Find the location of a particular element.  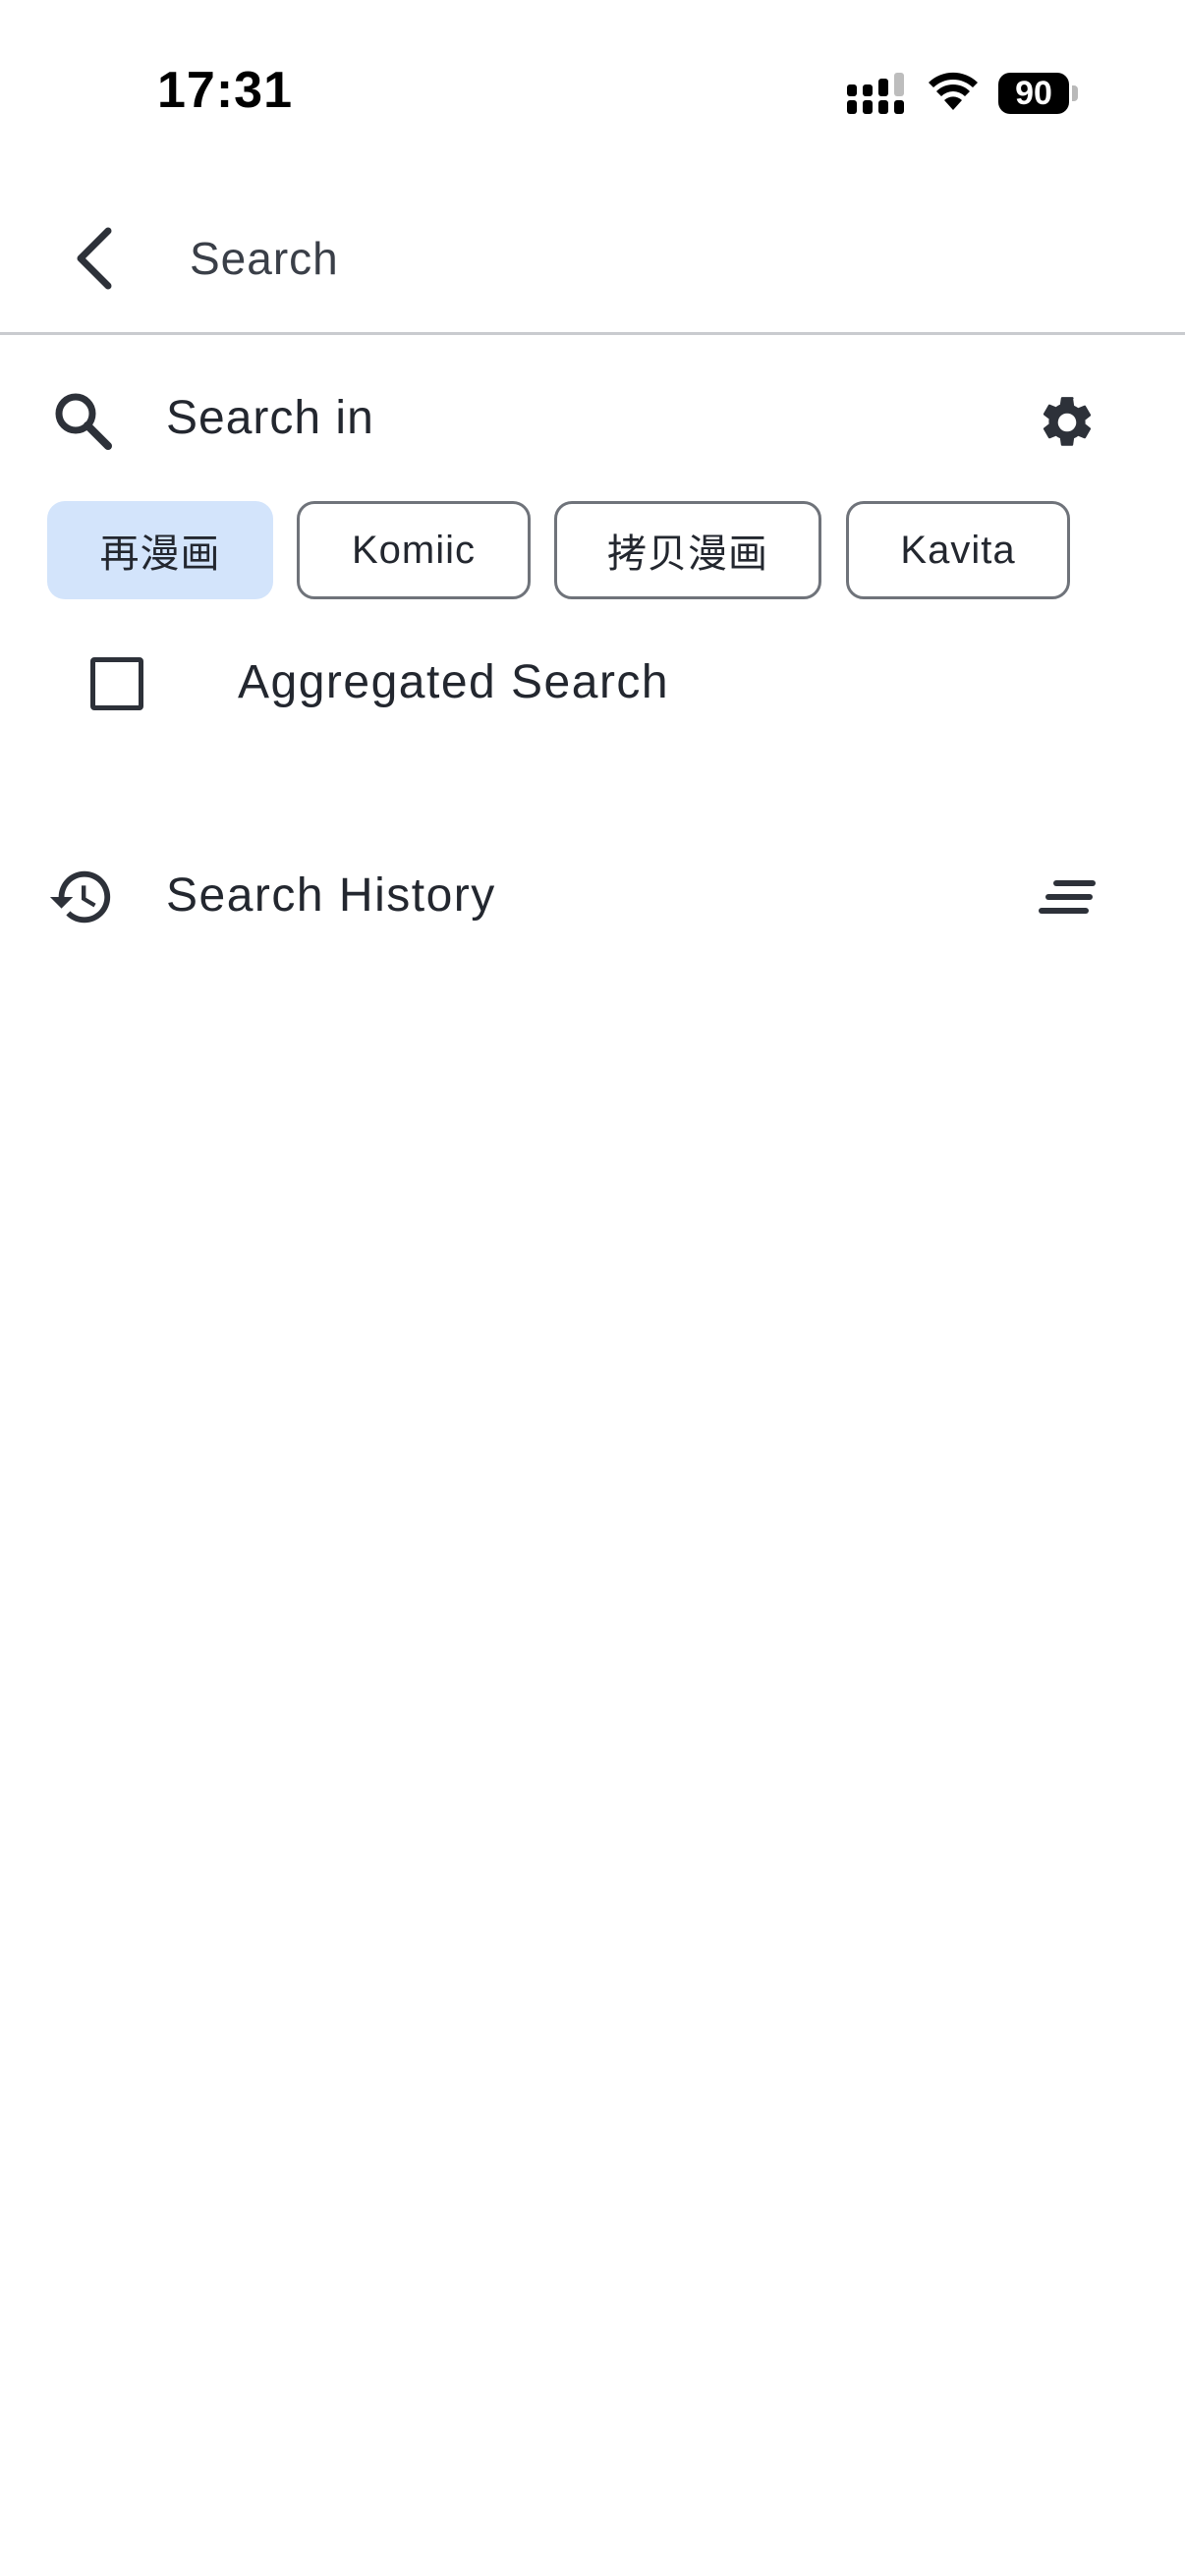

back-button is located at coordinates (93, 258).